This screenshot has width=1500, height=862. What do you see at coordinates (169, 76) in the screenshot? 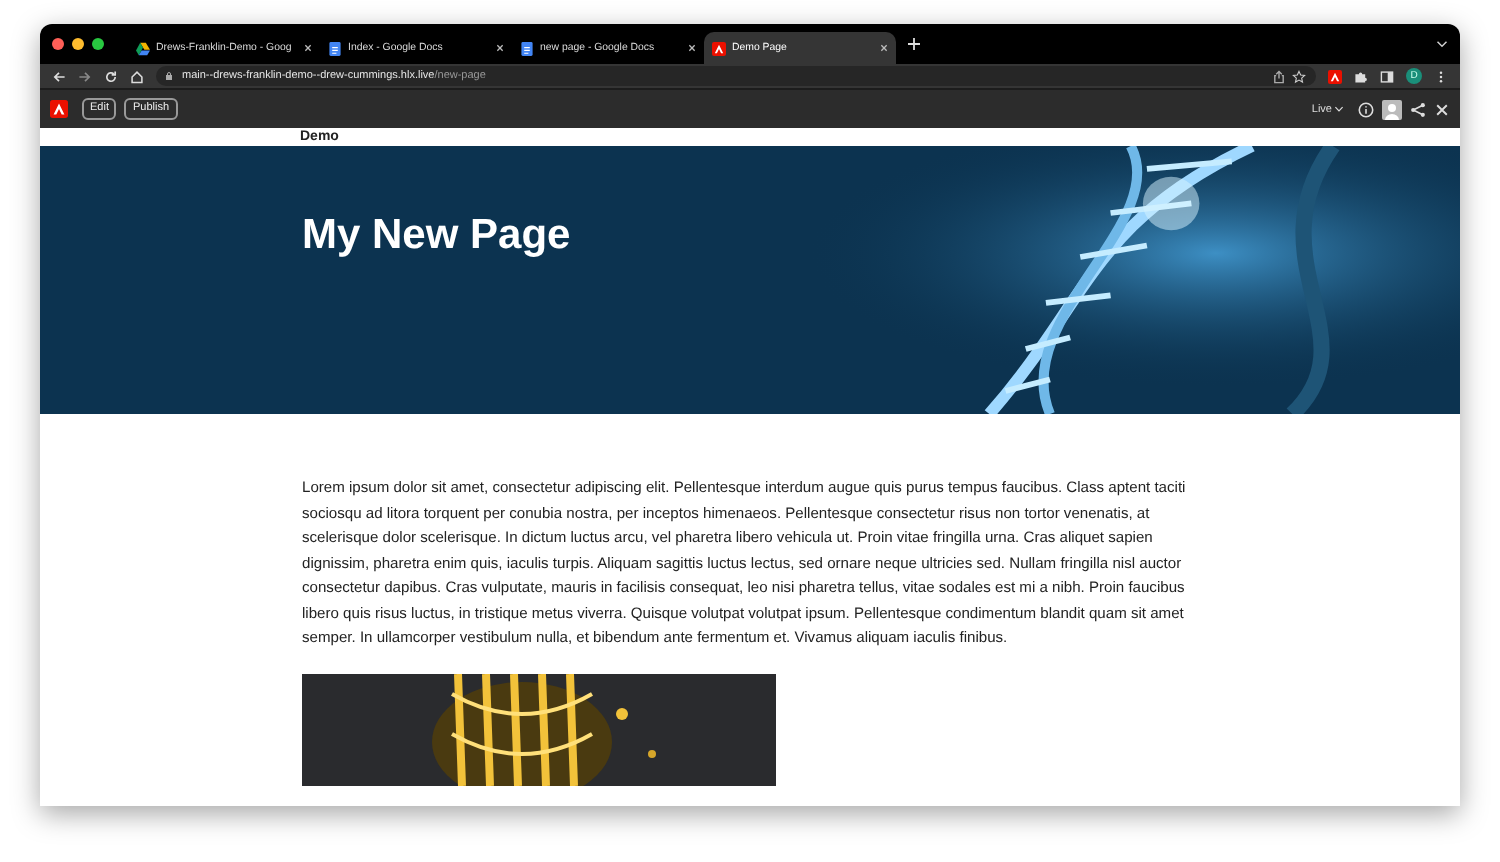
I see `lock-icon` at bounding box center [169, 76].